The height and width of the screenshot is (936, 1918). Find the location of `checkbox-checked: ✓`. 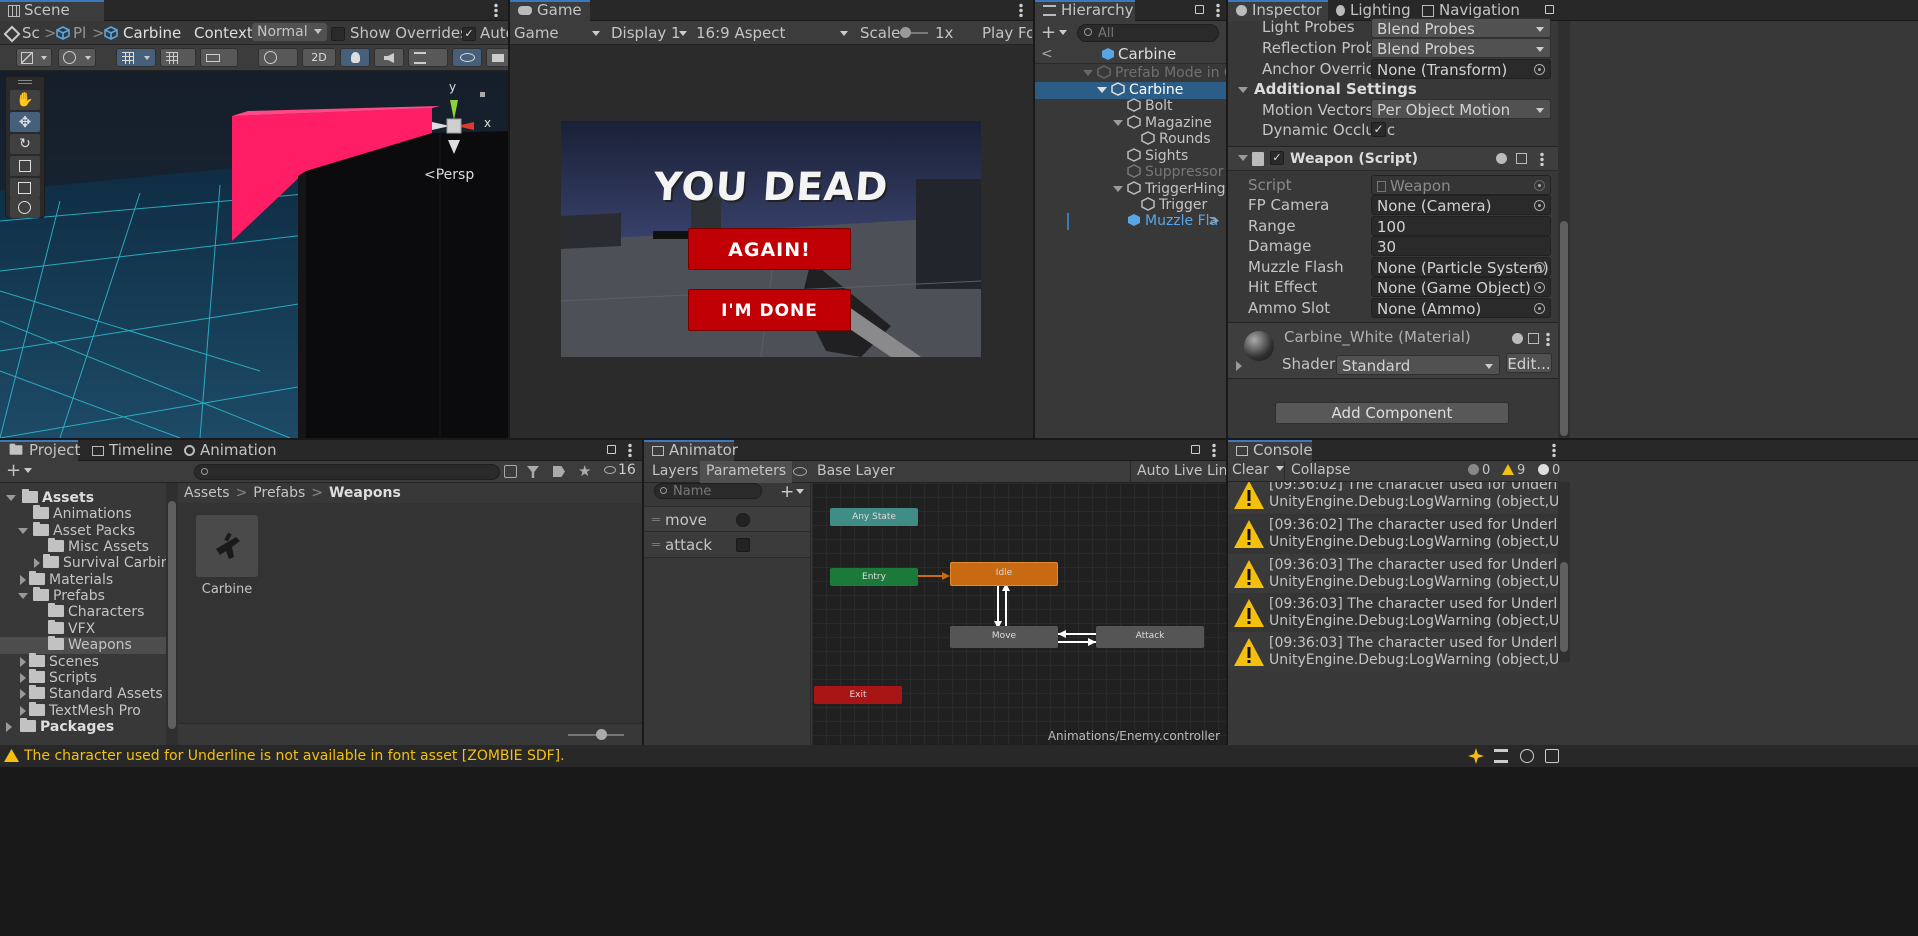

checkbox-checked: ✓ is located at coordinates (469, 33).